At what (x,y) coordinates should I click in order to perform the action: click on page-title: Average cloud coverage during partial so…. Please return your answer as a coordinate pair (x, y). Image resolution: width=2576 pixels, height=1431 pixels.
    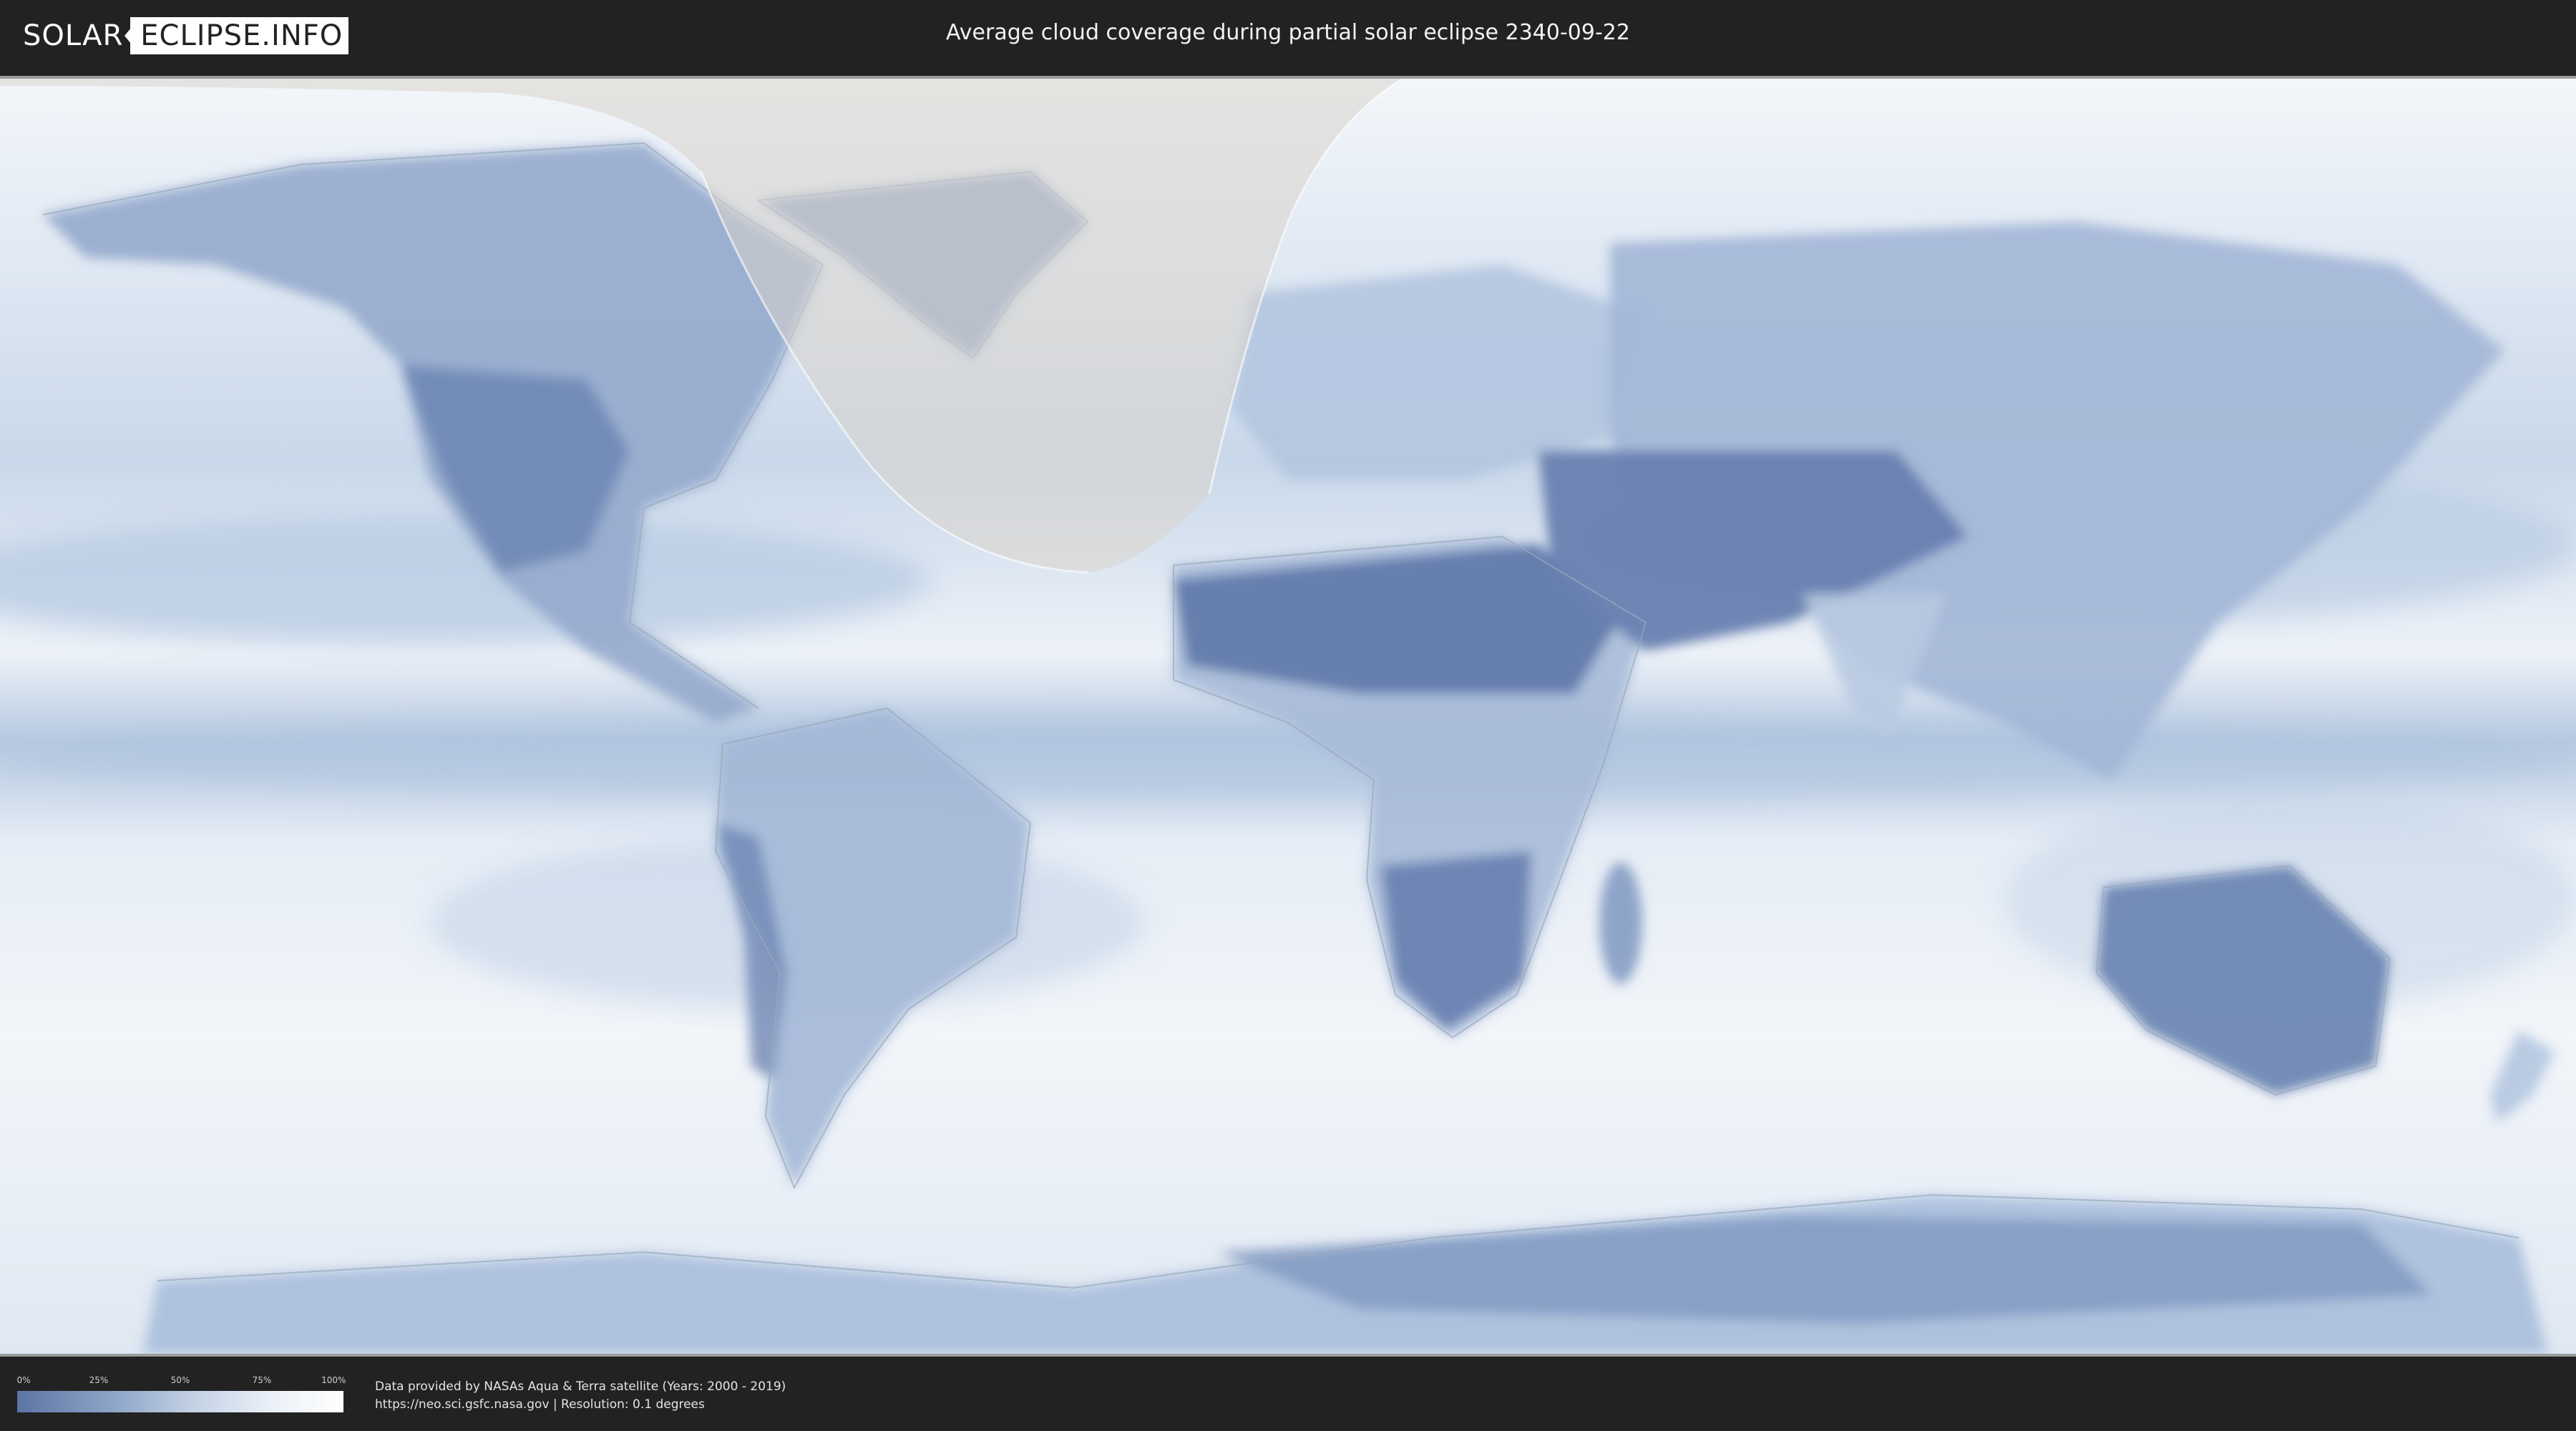
    Looking at the image, I should click on (1288, 32).